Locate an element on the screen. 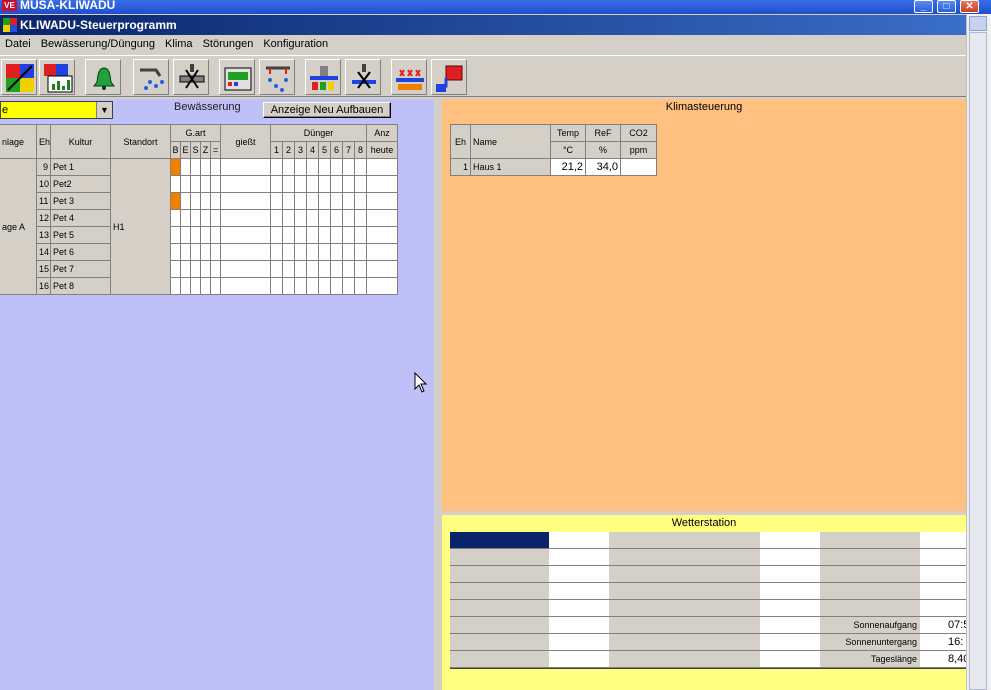 Image resolution: width=991 pixels, height=690 pixels. row-kultur: Pet 1 is located at coordinates (80, 167).